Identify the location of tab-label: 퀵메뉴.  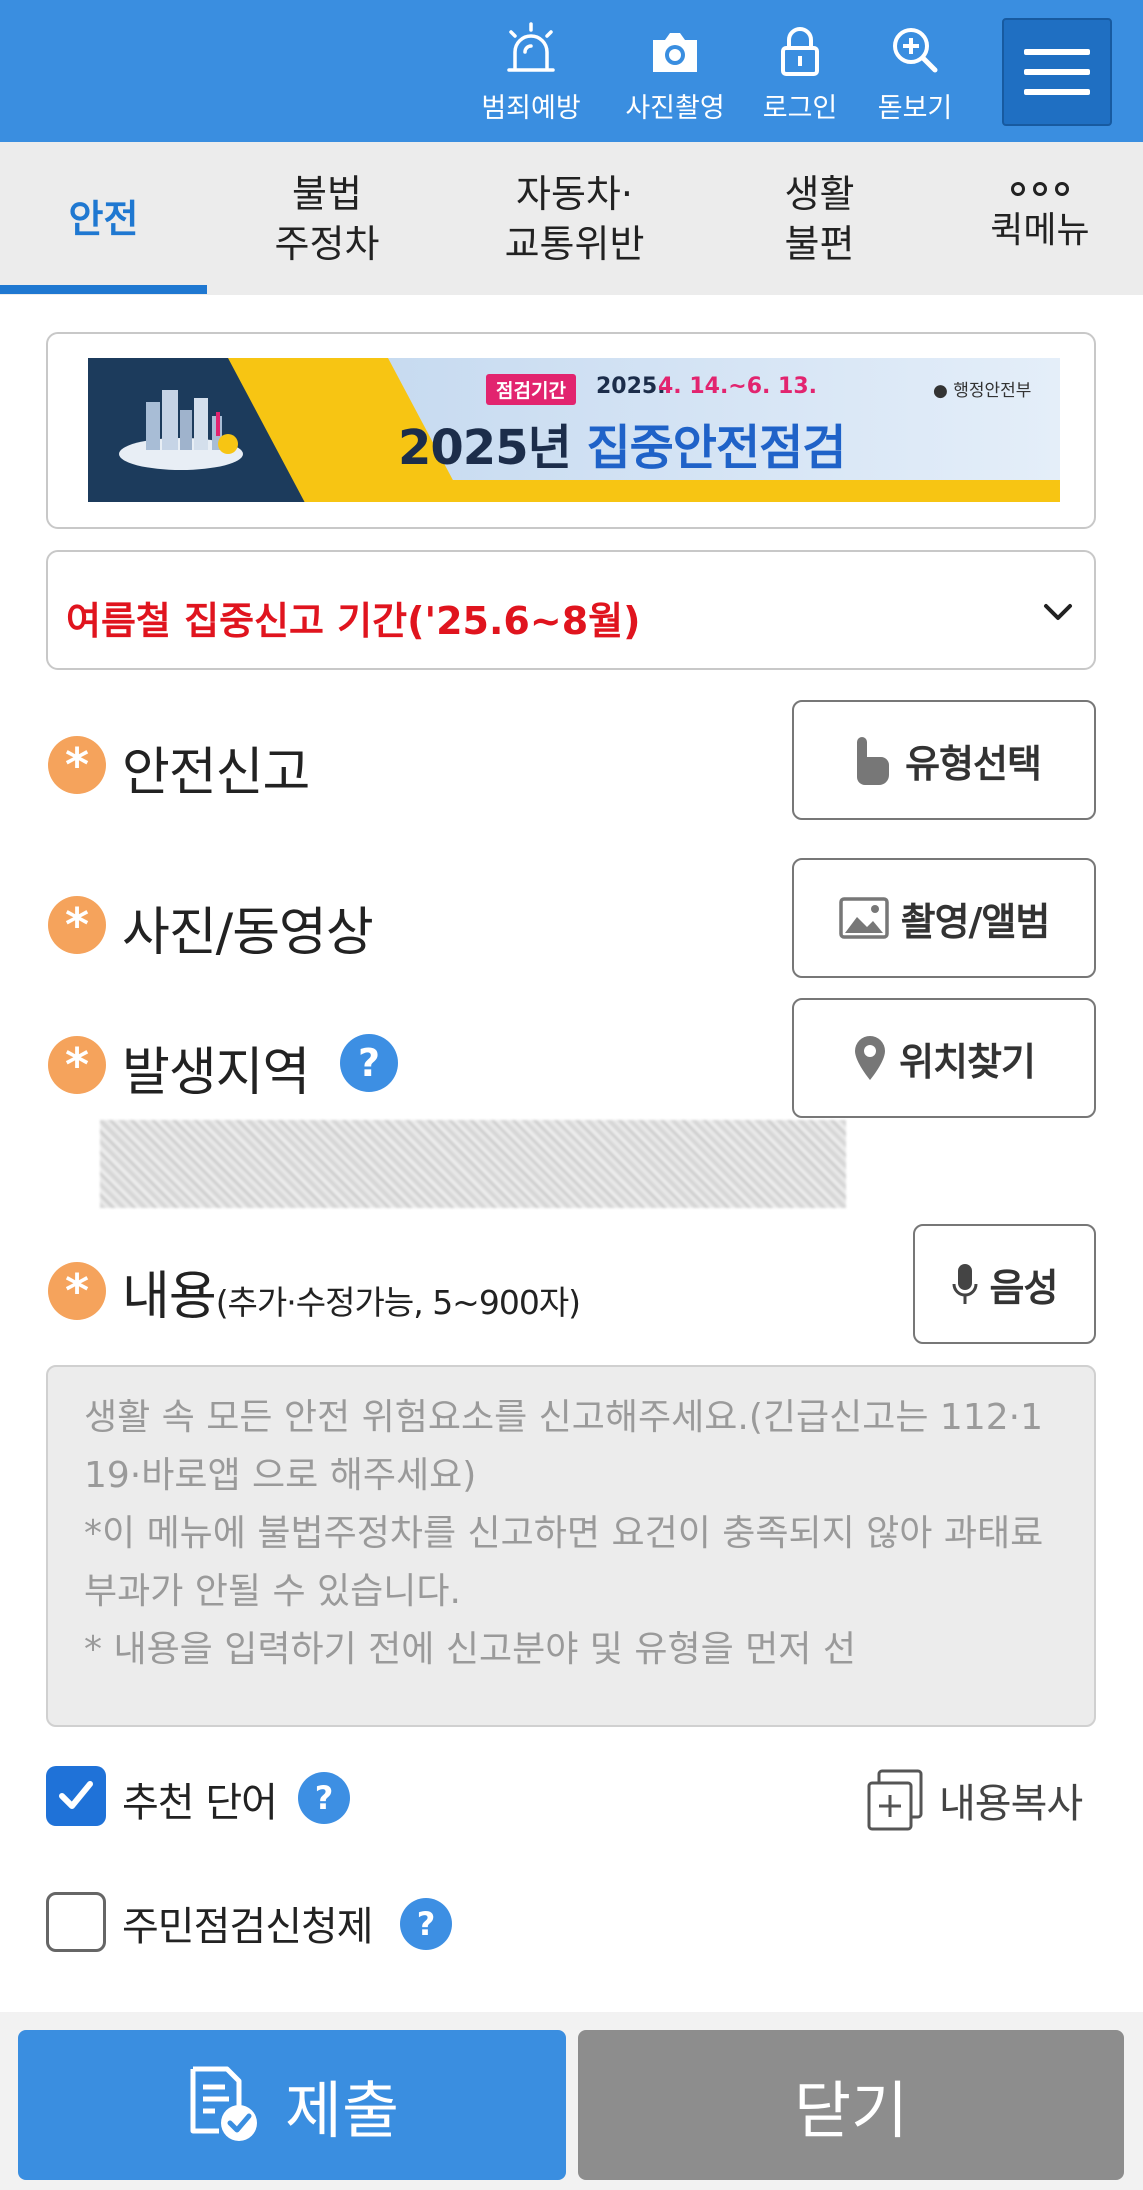
(1040, 230).